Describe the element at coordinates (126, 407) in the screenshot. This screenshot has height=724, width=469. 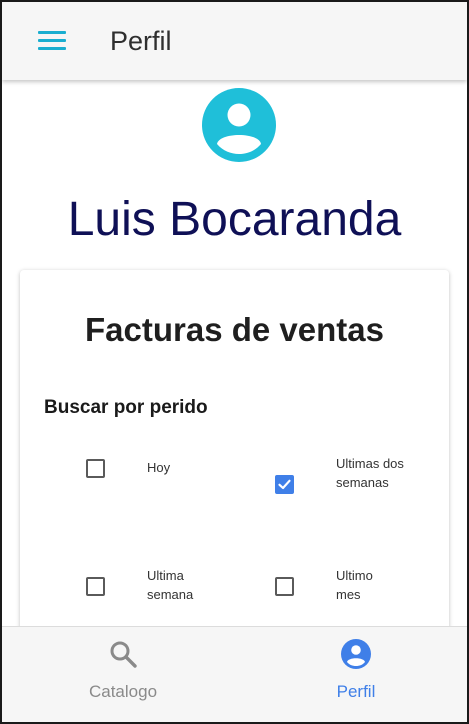
I see `filter-period-label: Buscar por perido` at that location.